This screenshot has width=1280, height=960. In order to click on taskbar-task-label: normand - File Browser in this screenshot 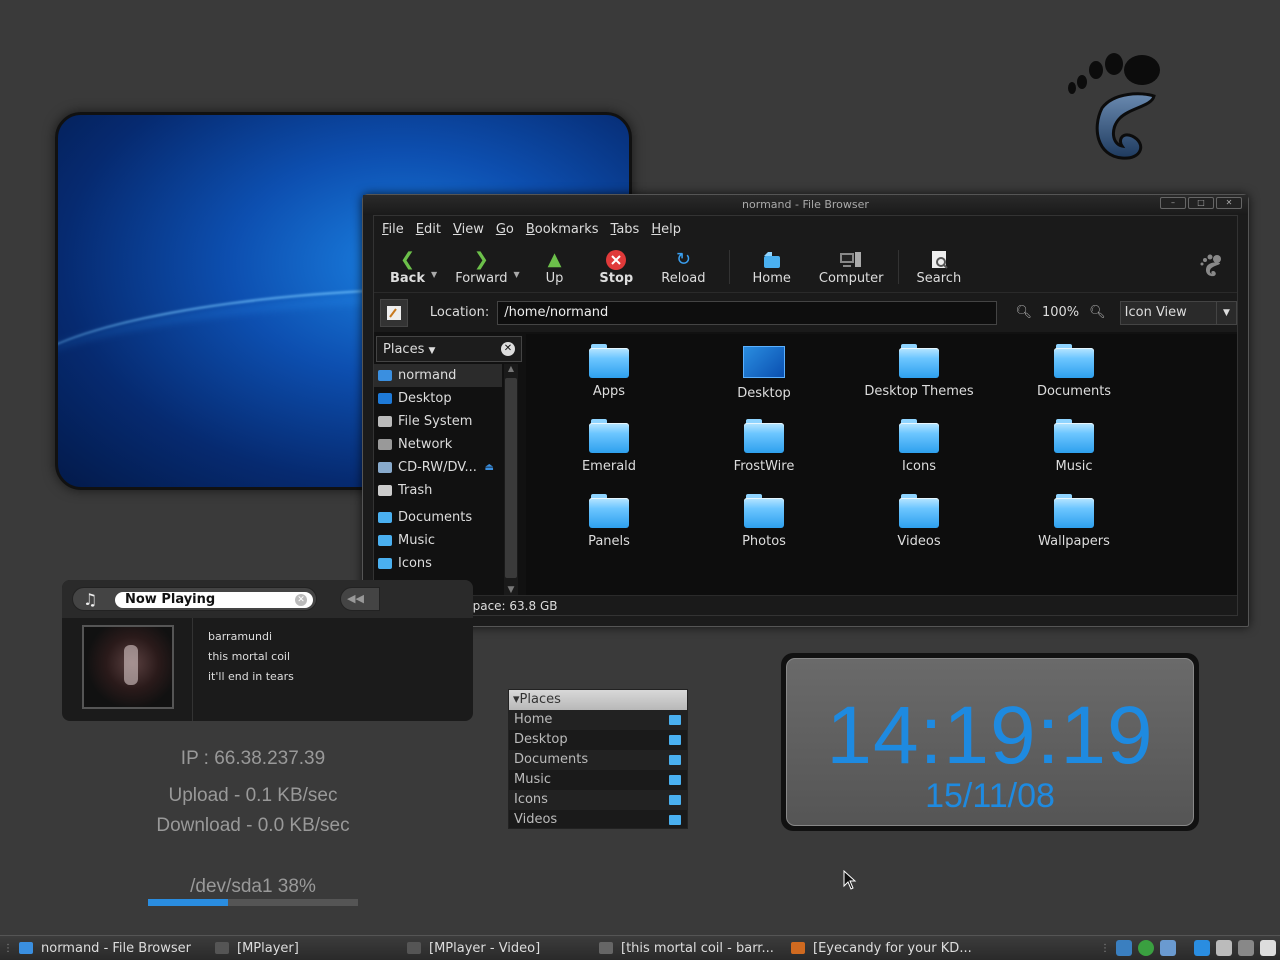, I will do `click(116, 948)`.